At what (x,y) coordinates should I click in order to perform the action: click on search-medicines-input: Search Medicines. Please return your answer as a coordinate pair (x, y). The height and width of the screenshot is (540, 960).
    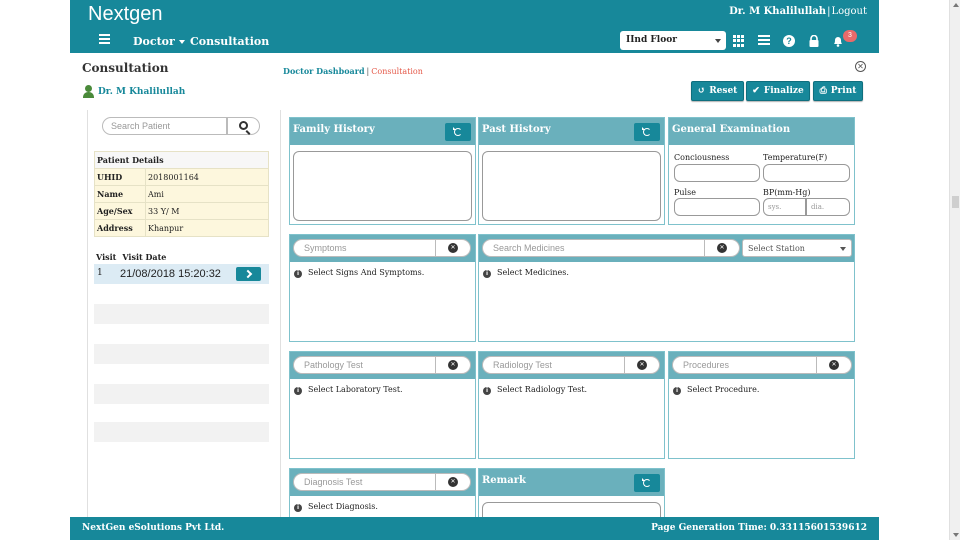
    Looking at the image, I should click on (594, 248).